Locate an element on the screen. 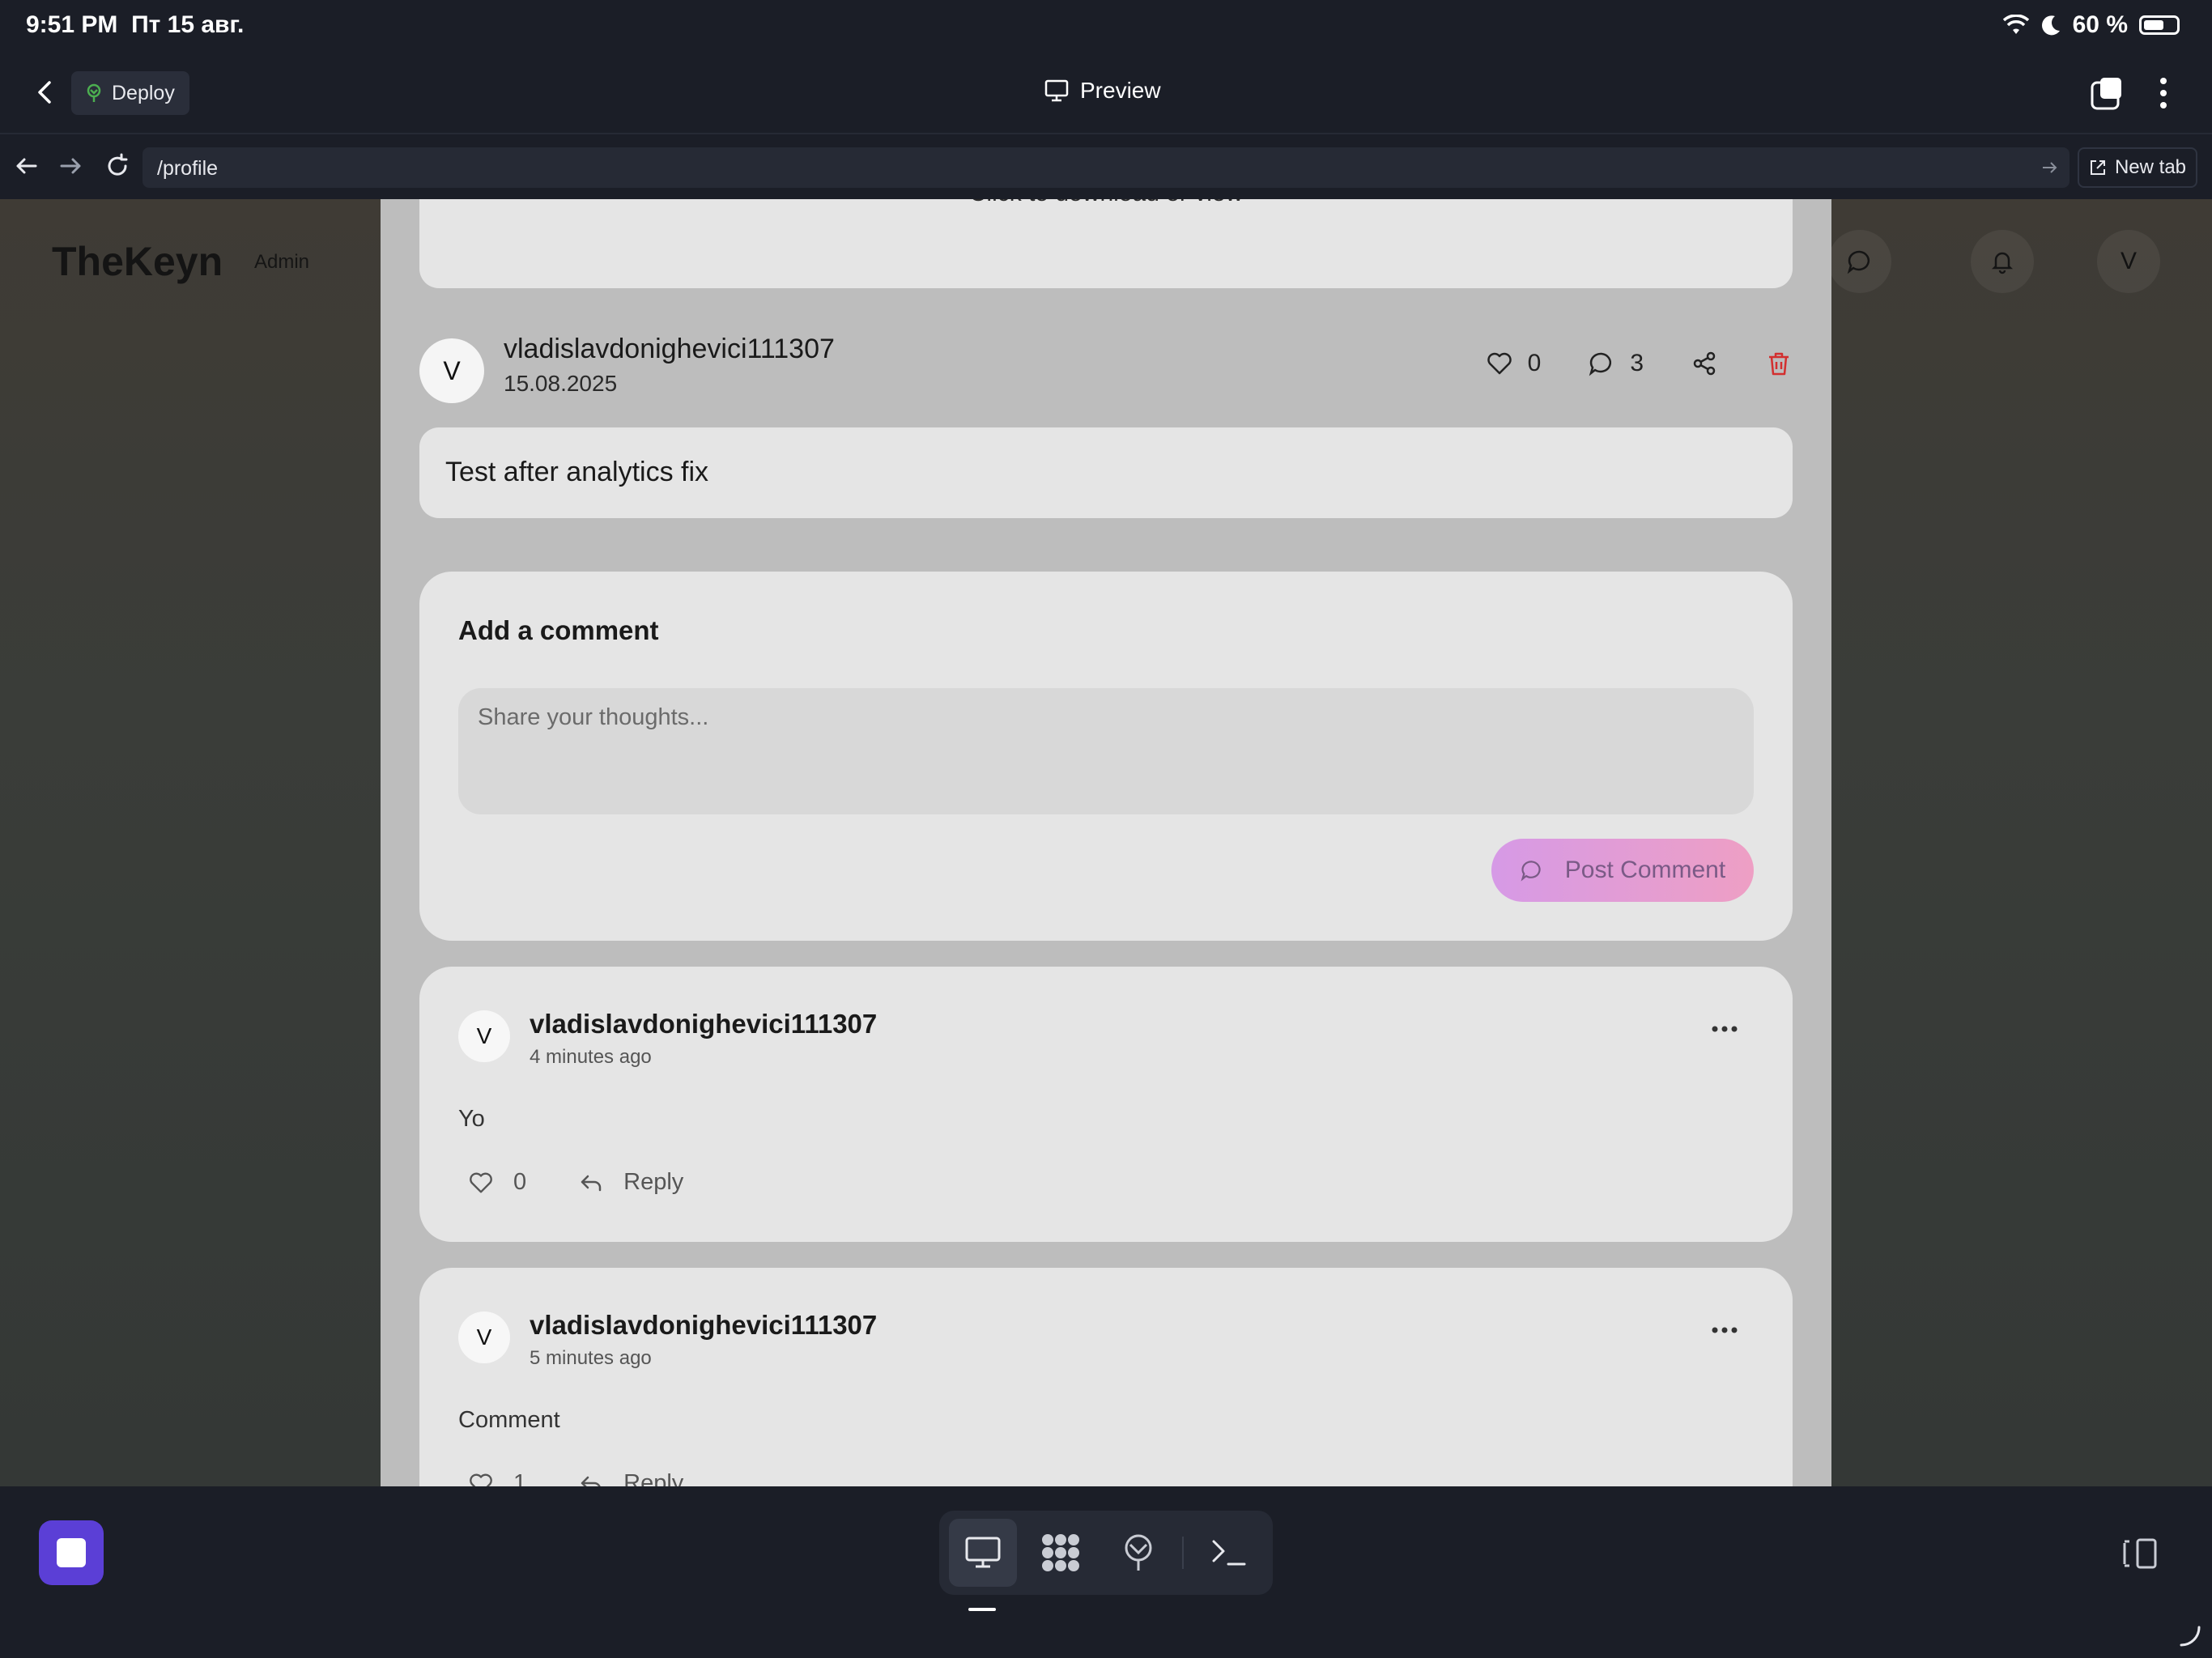  comment-time: 5 minutes ago is located at coordinates (591, 1358).